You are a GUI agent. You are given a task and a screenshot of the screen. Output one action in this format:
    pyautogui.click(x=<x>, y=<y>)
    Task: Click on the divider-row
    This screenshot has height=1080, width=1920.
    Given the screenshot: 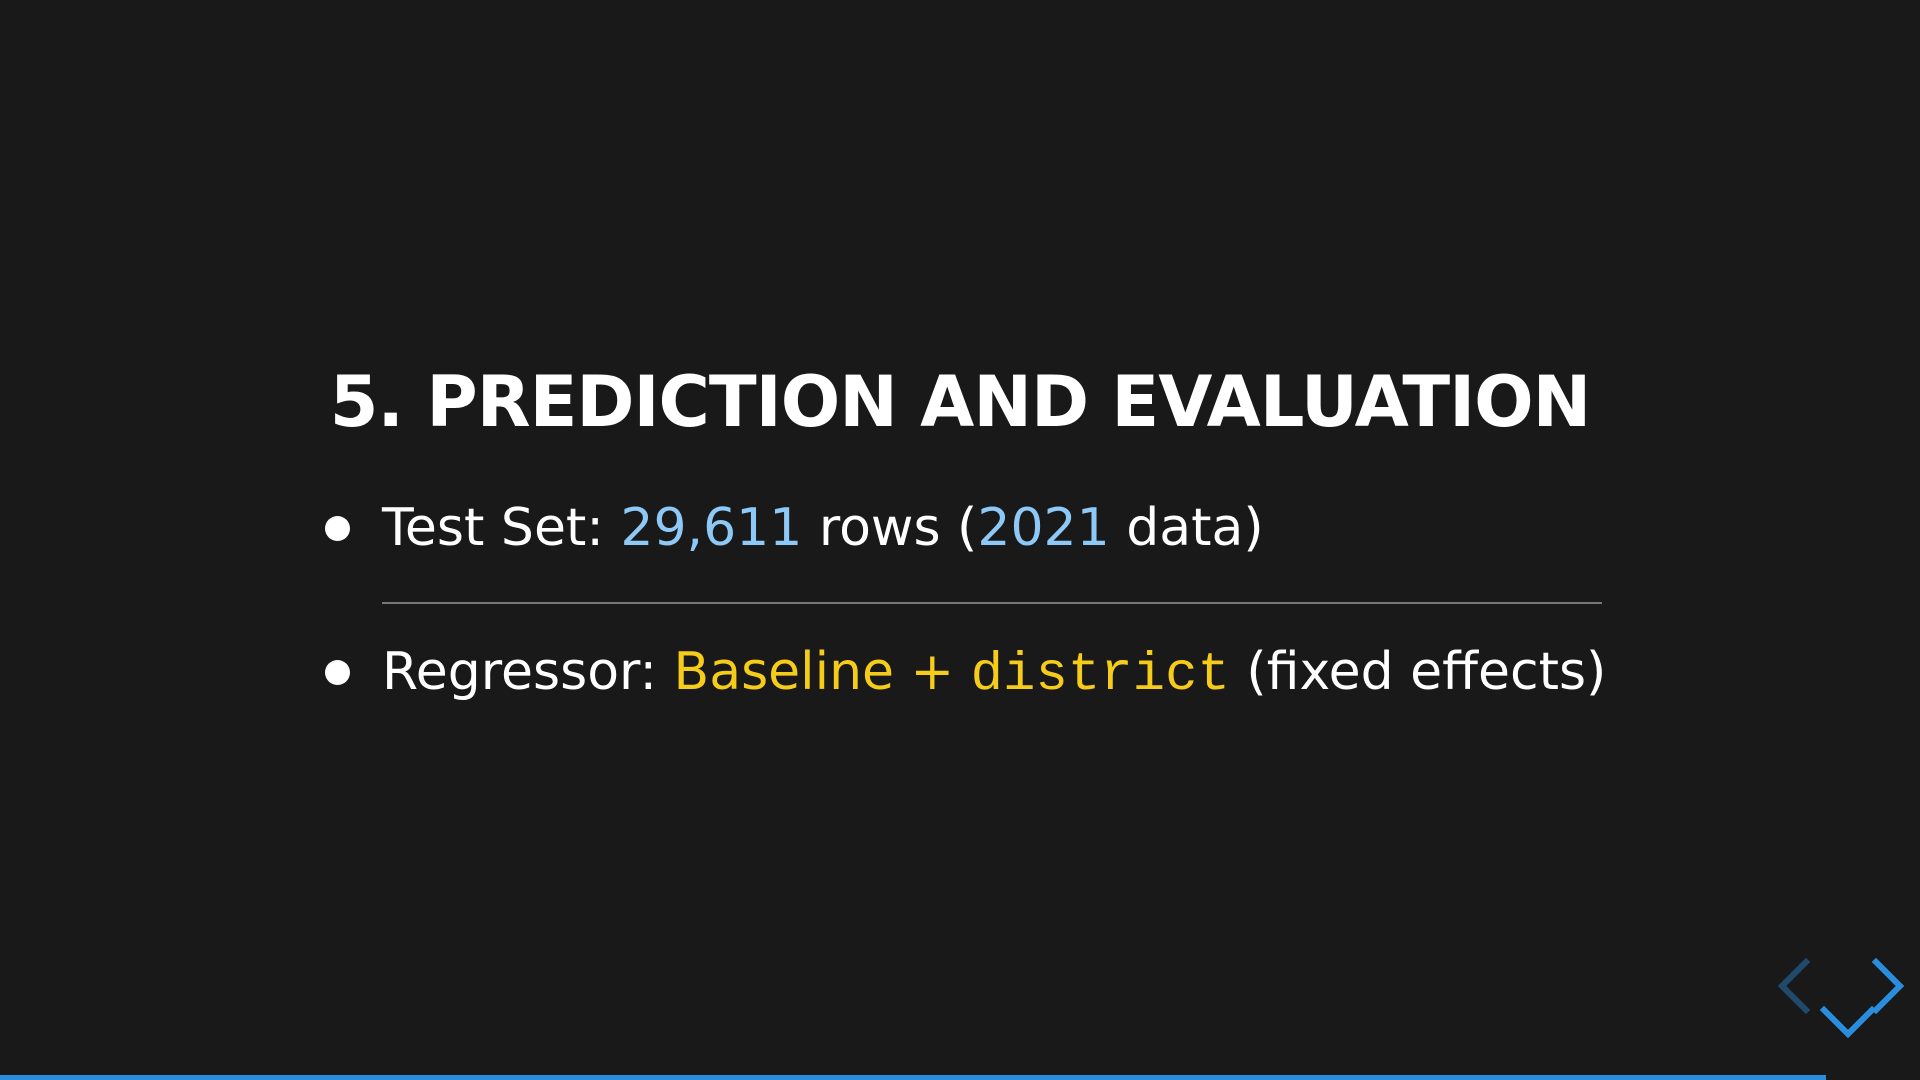 What is the action you would take?
    pyautogui.click(x=992, y=603)
    